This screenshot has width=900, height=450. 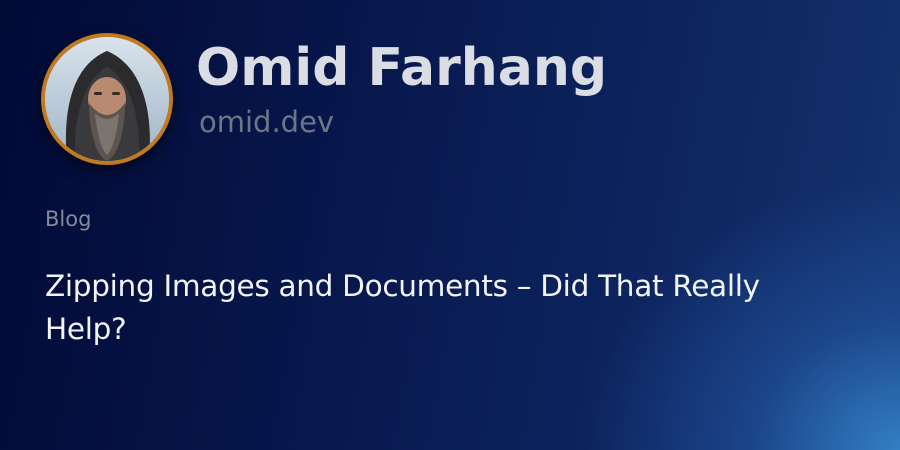 What do you see at coordinates (68, 219) in the screenshot?
I see `post-category: Blog` at bounding box center [68, 219].